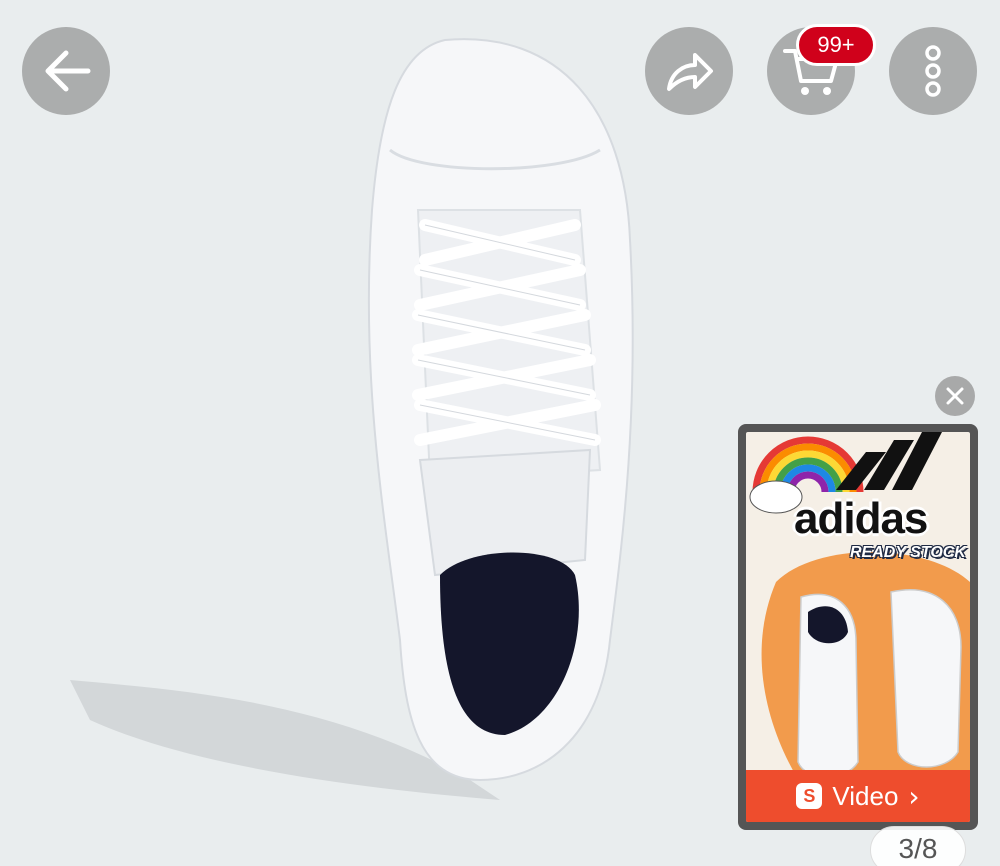 The width and height of the screenshot is (1000, 866). I want to click on video-label-bar: S Video ›, so click(858, 796).